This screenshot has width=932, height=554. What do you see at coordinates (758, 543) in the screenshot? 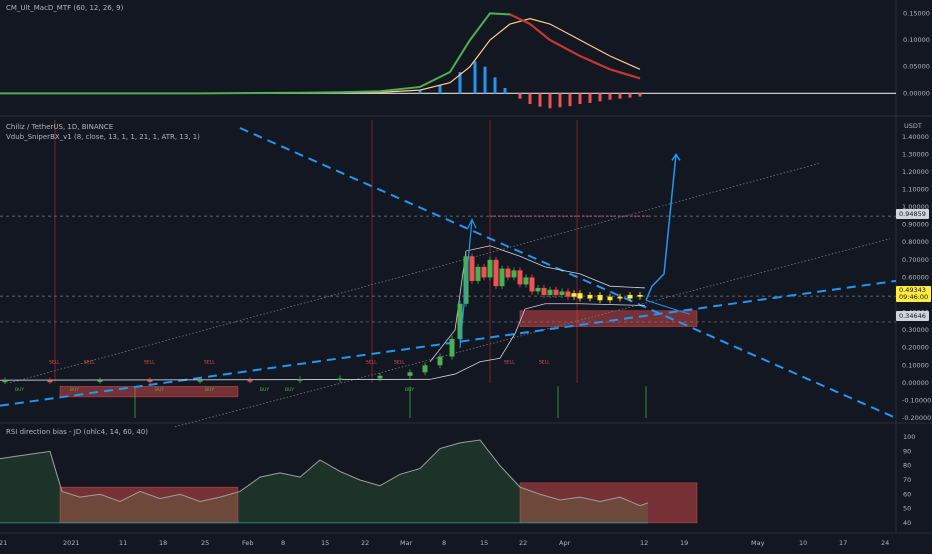
I see `time-axis-label: May` at bounding box center [758, 543].